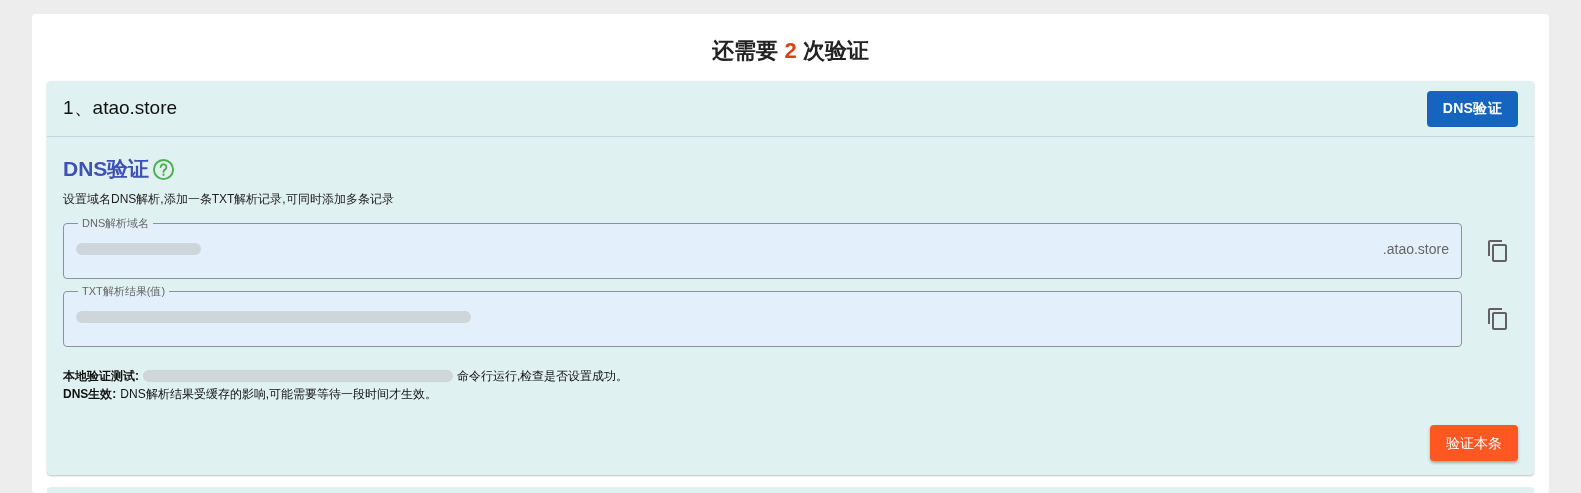 The image size is (1581, 493). I want to click on domain-suffix: .atao.store, so click(1415, 249).